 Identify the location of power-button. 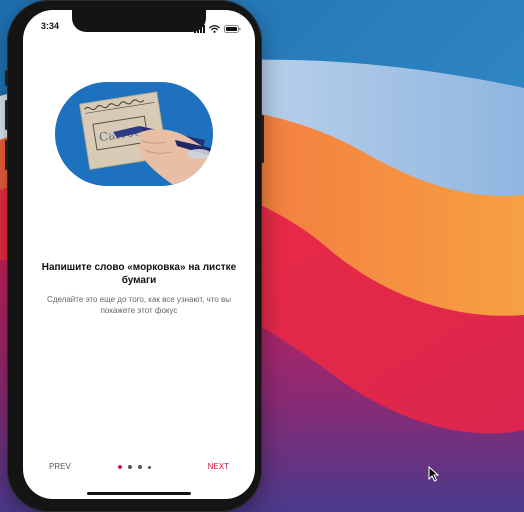
(262, 139).